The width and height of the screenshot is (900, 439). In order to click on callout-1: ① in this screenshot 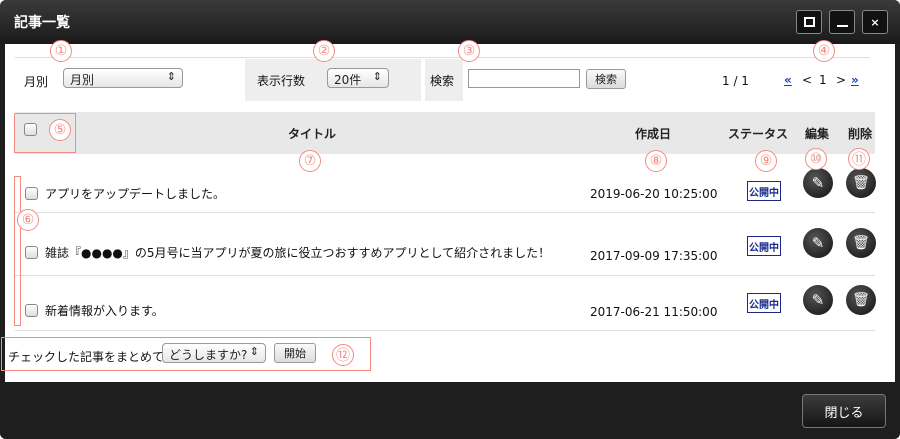, I will do `click(61, 51)`.